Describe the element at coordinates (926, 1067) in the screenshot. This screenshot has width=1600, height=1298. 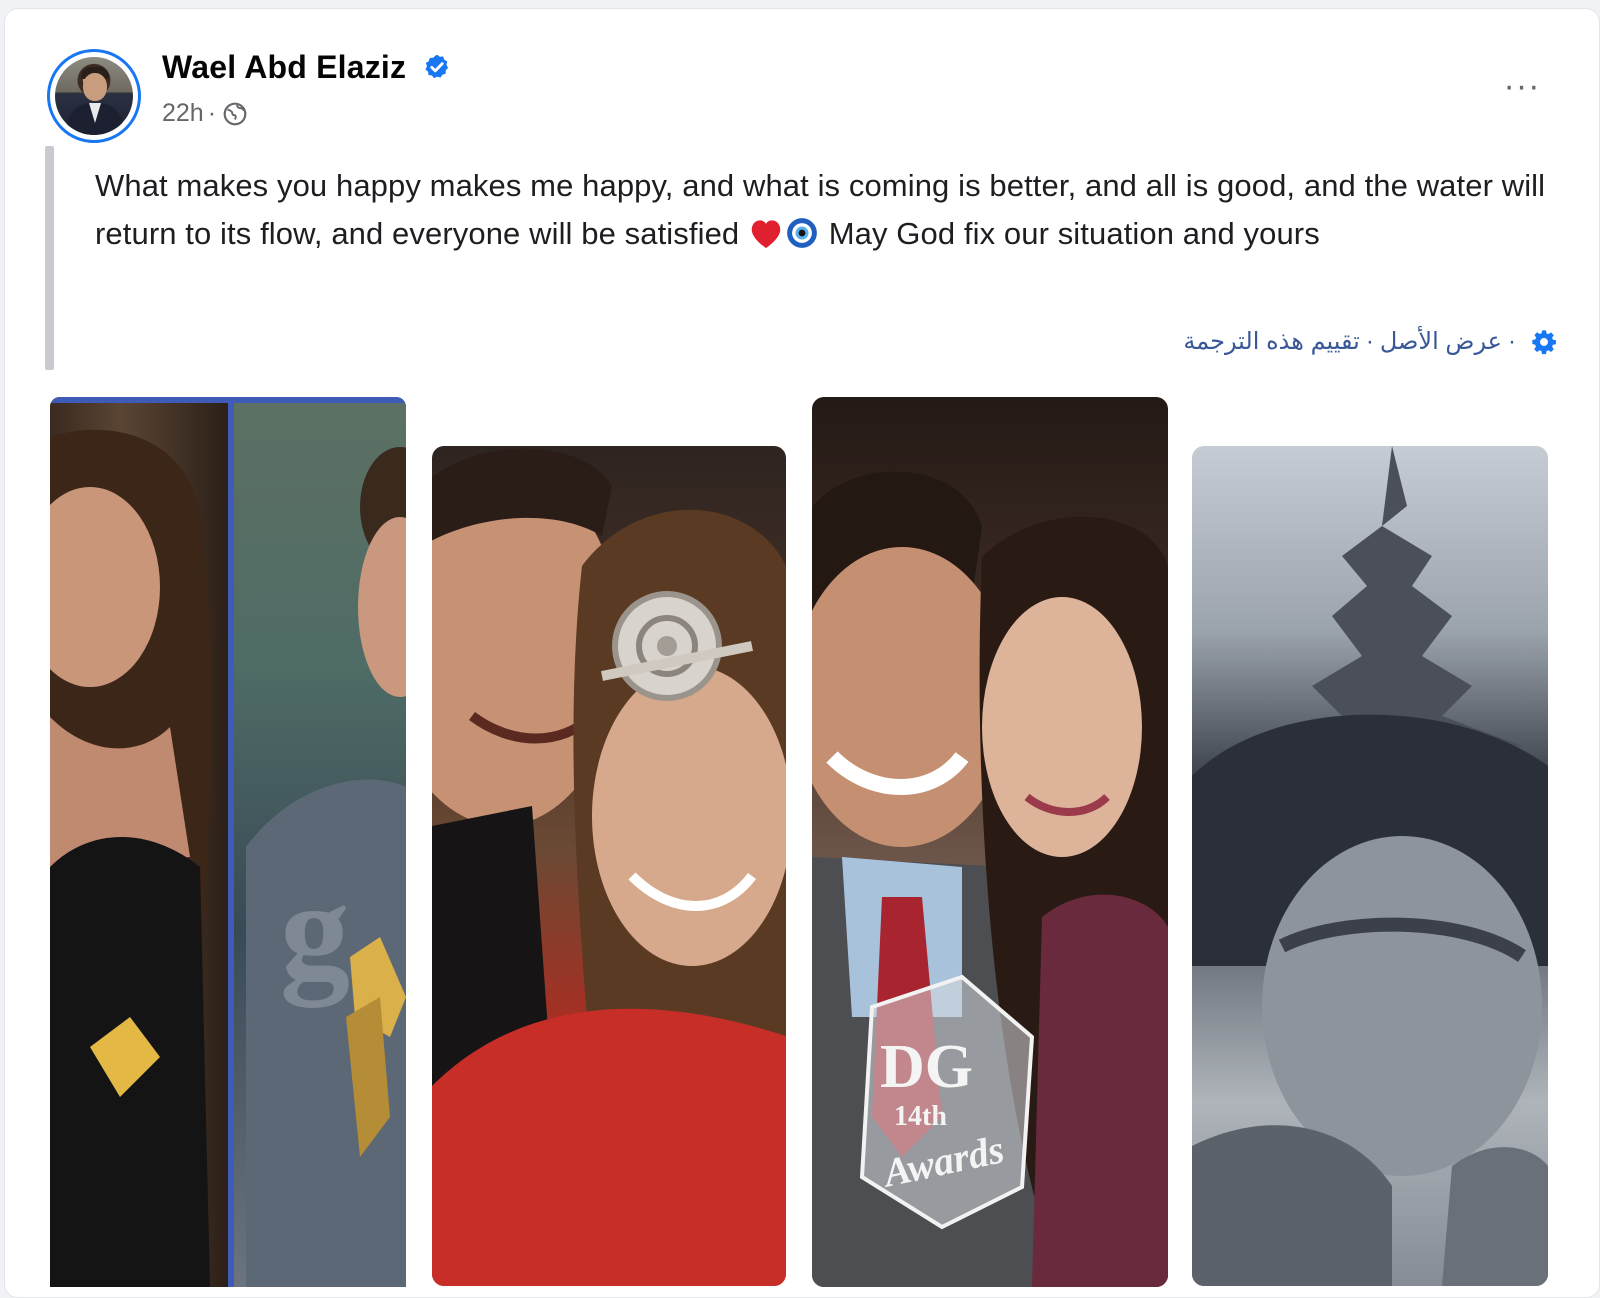
I see `award-text-dg: DG` at that location.